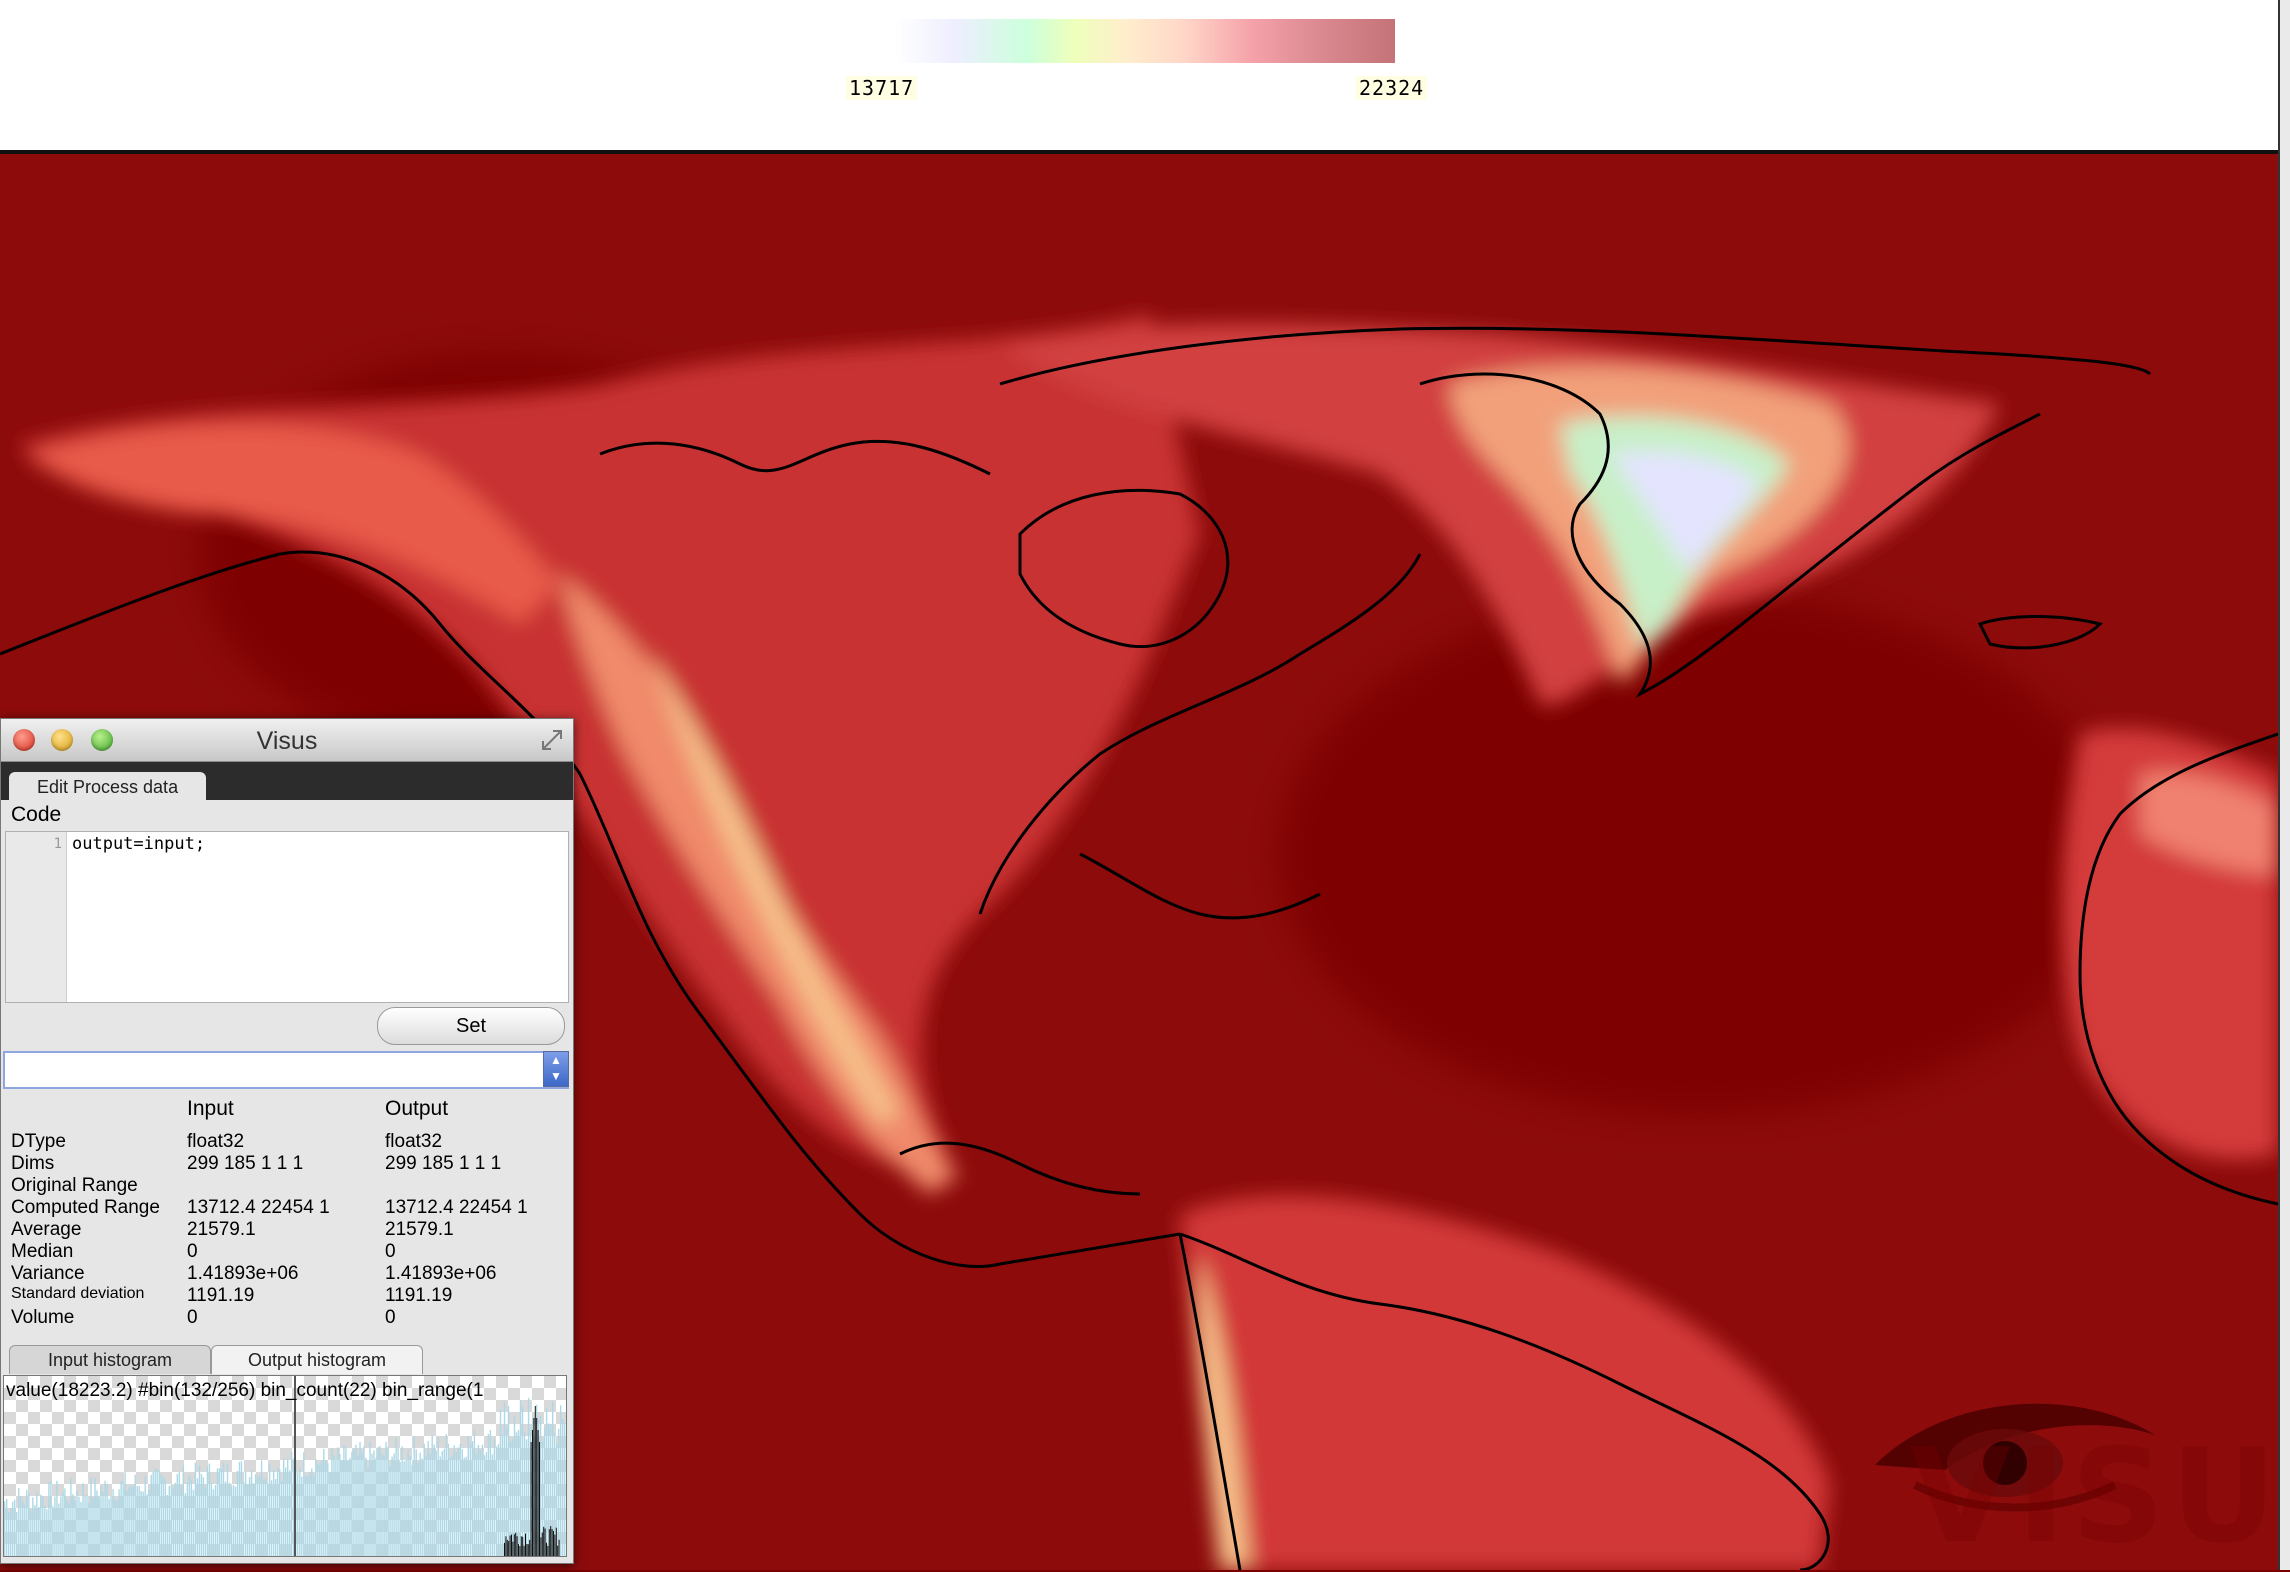  I want to click on visus-watermark-text: VISUS, so click(2100, 1496).